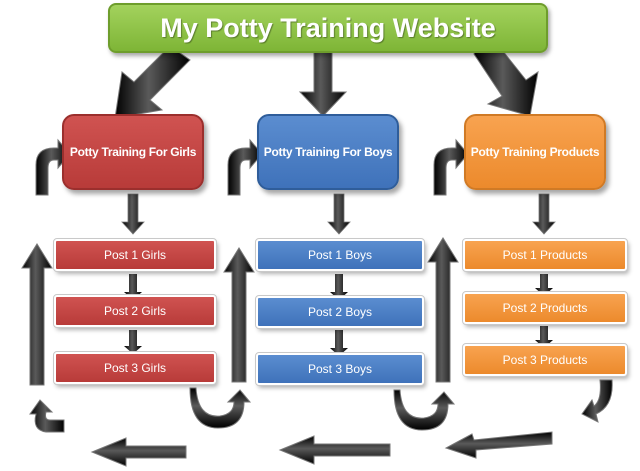 The height and width of the screenshot is (471, 640). I want to click on post-girls-1: Post 1 Girls, so click(135, 255).